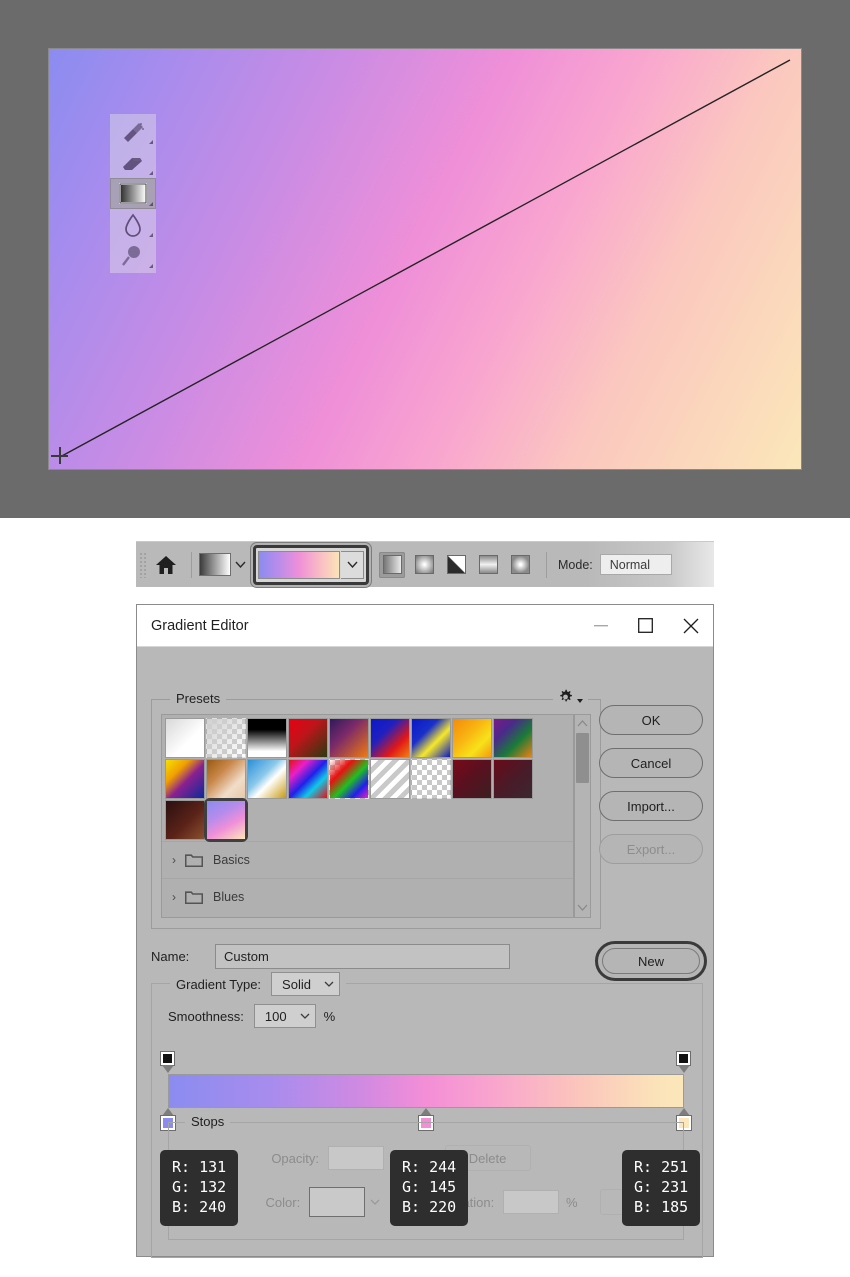  What do you see at coordinates (429, 1206) in the screenshot?
I see `rgb-b: B: 220` at bounding box center [429, 1206].